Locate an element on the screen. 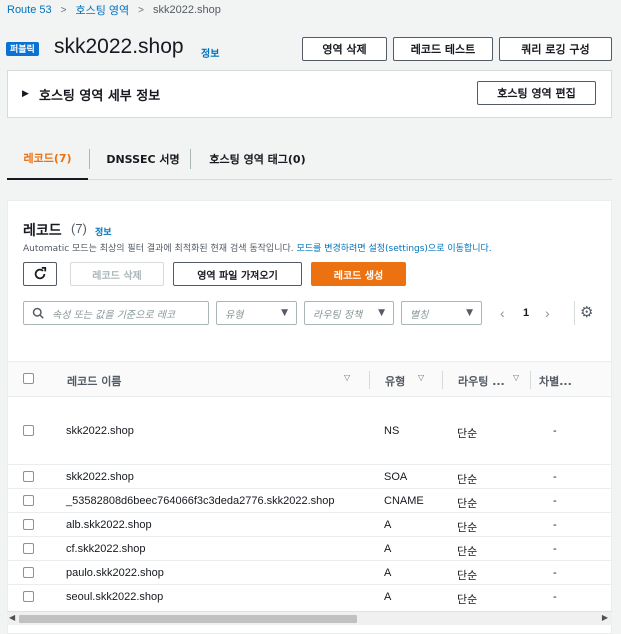 The height and width of the screenshot is (634, 621). record-name: skk2022.shop is located at coordinates (100, 431).